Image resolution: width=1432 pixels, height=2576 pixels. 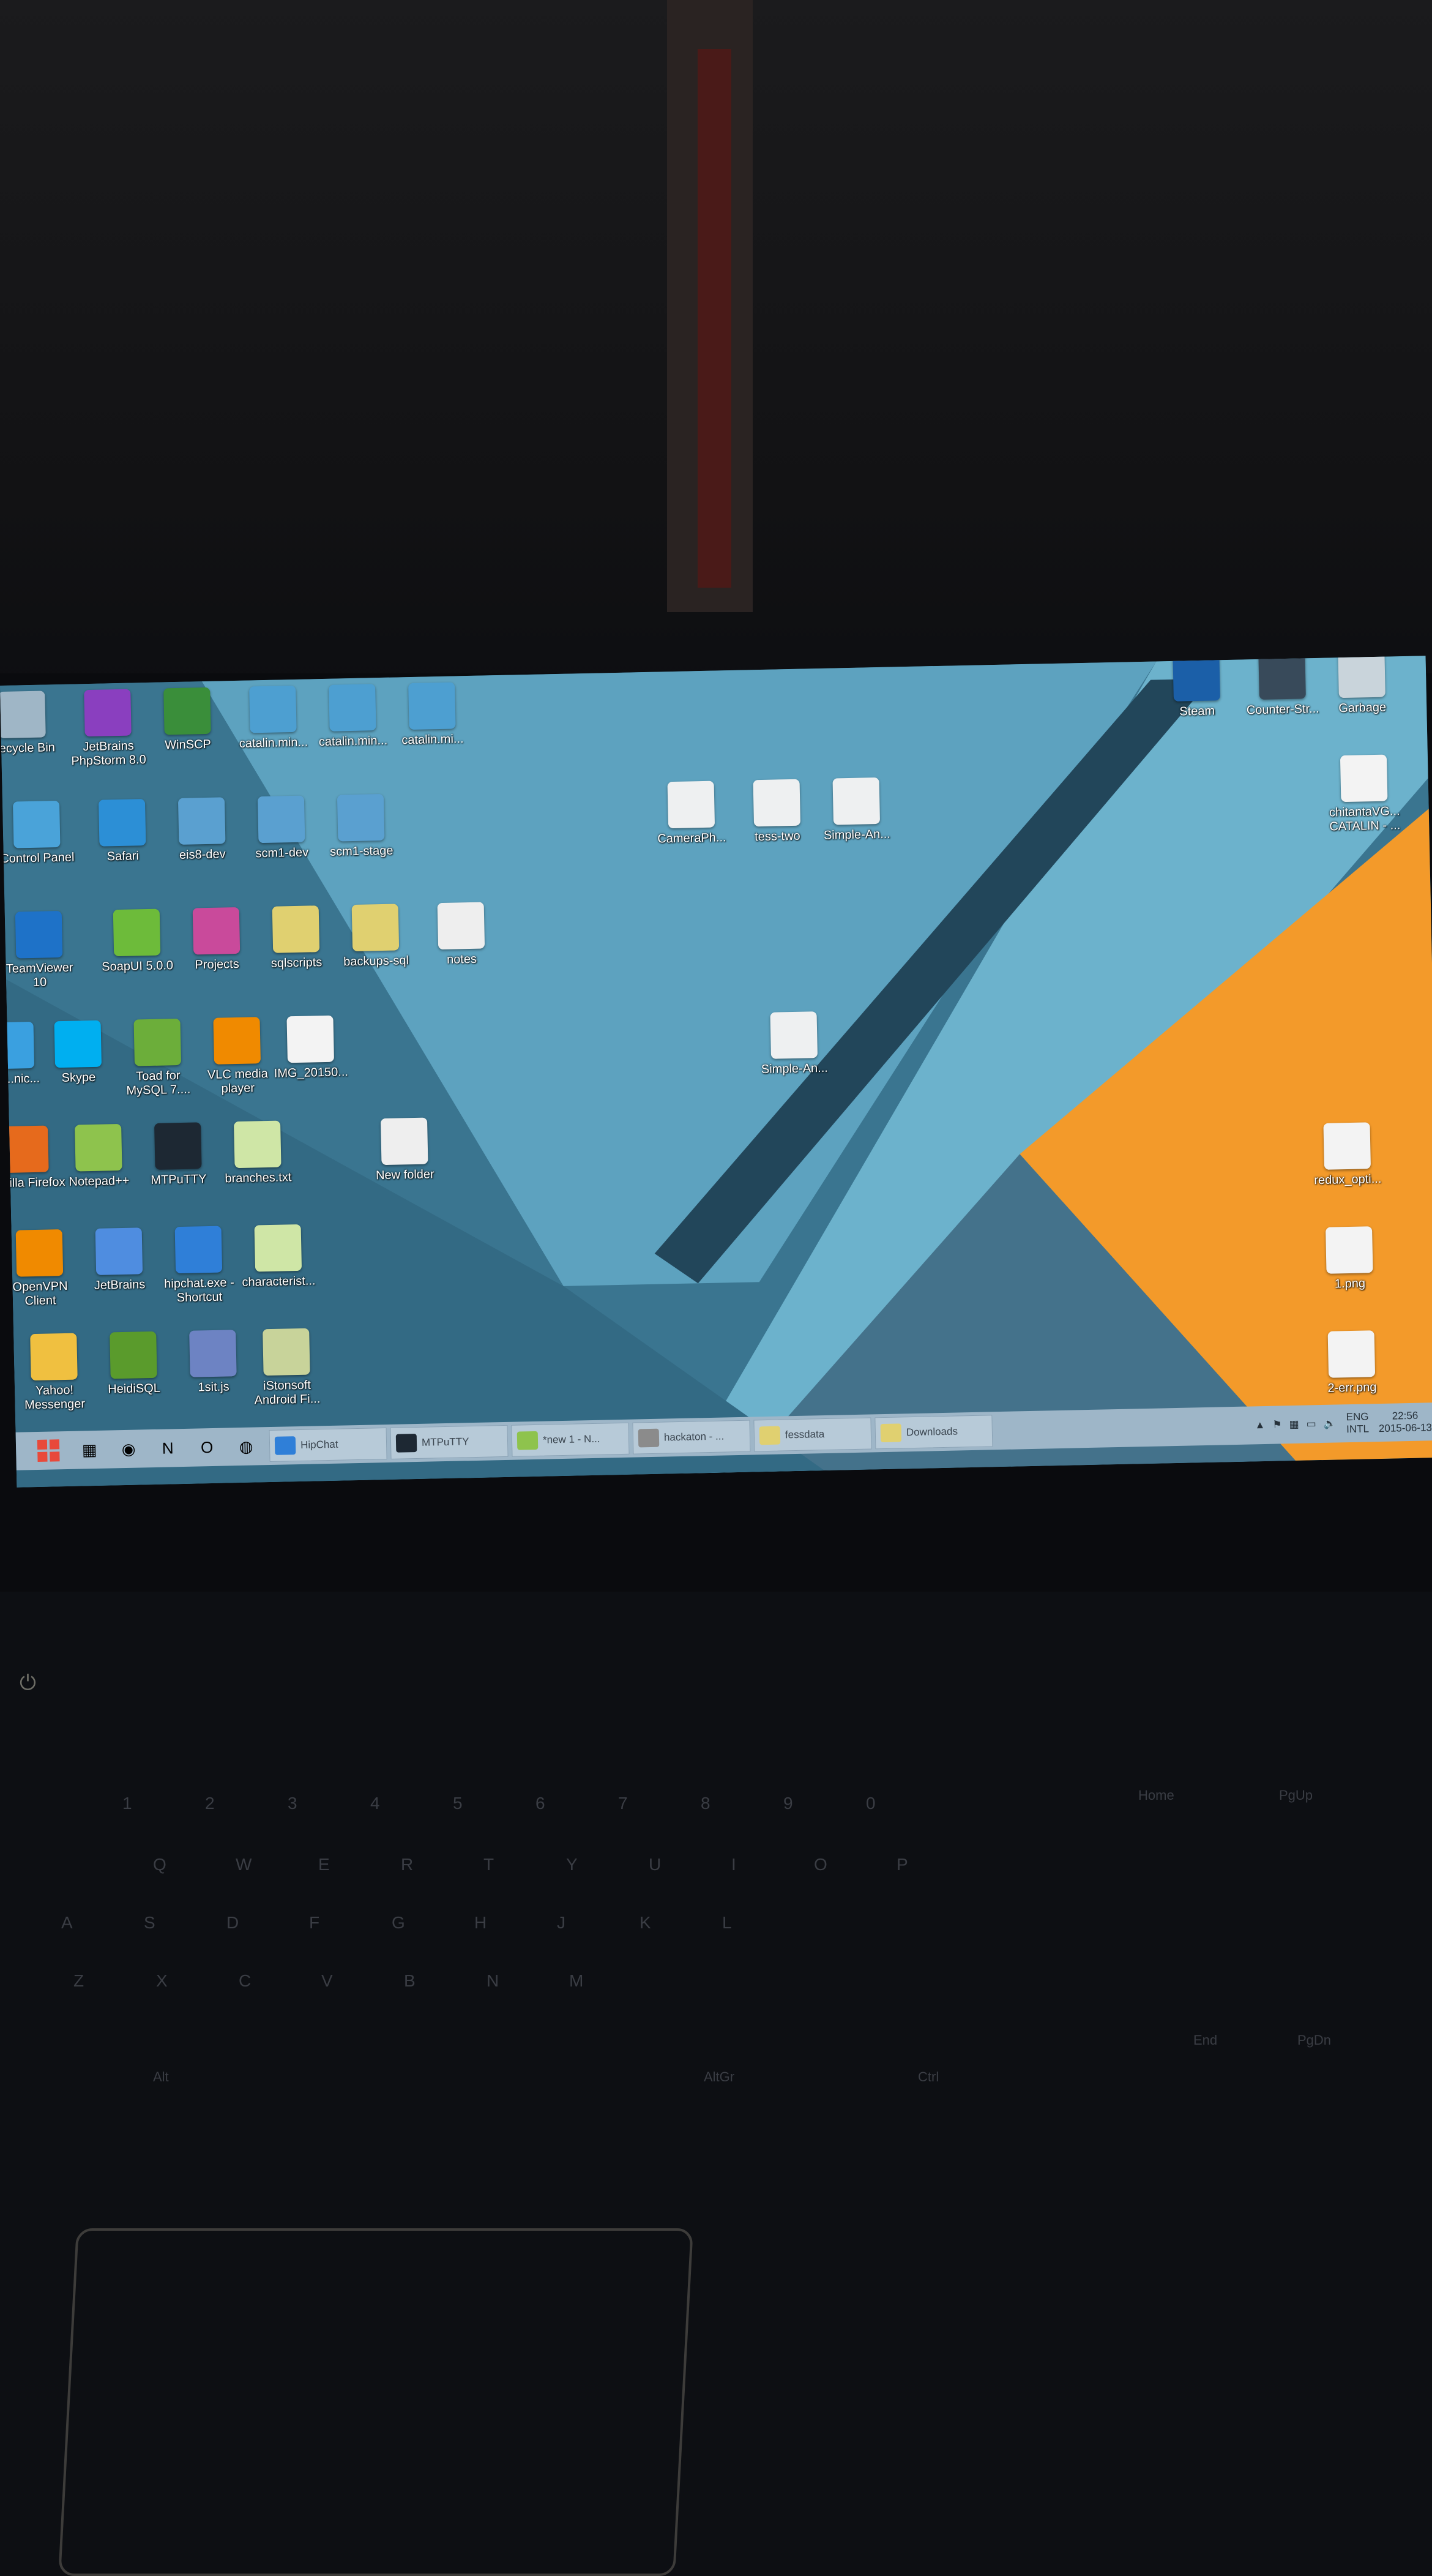 I want to click on desktop-icon-label: Yahoo! Messenger, so click(x=55, y=1398).